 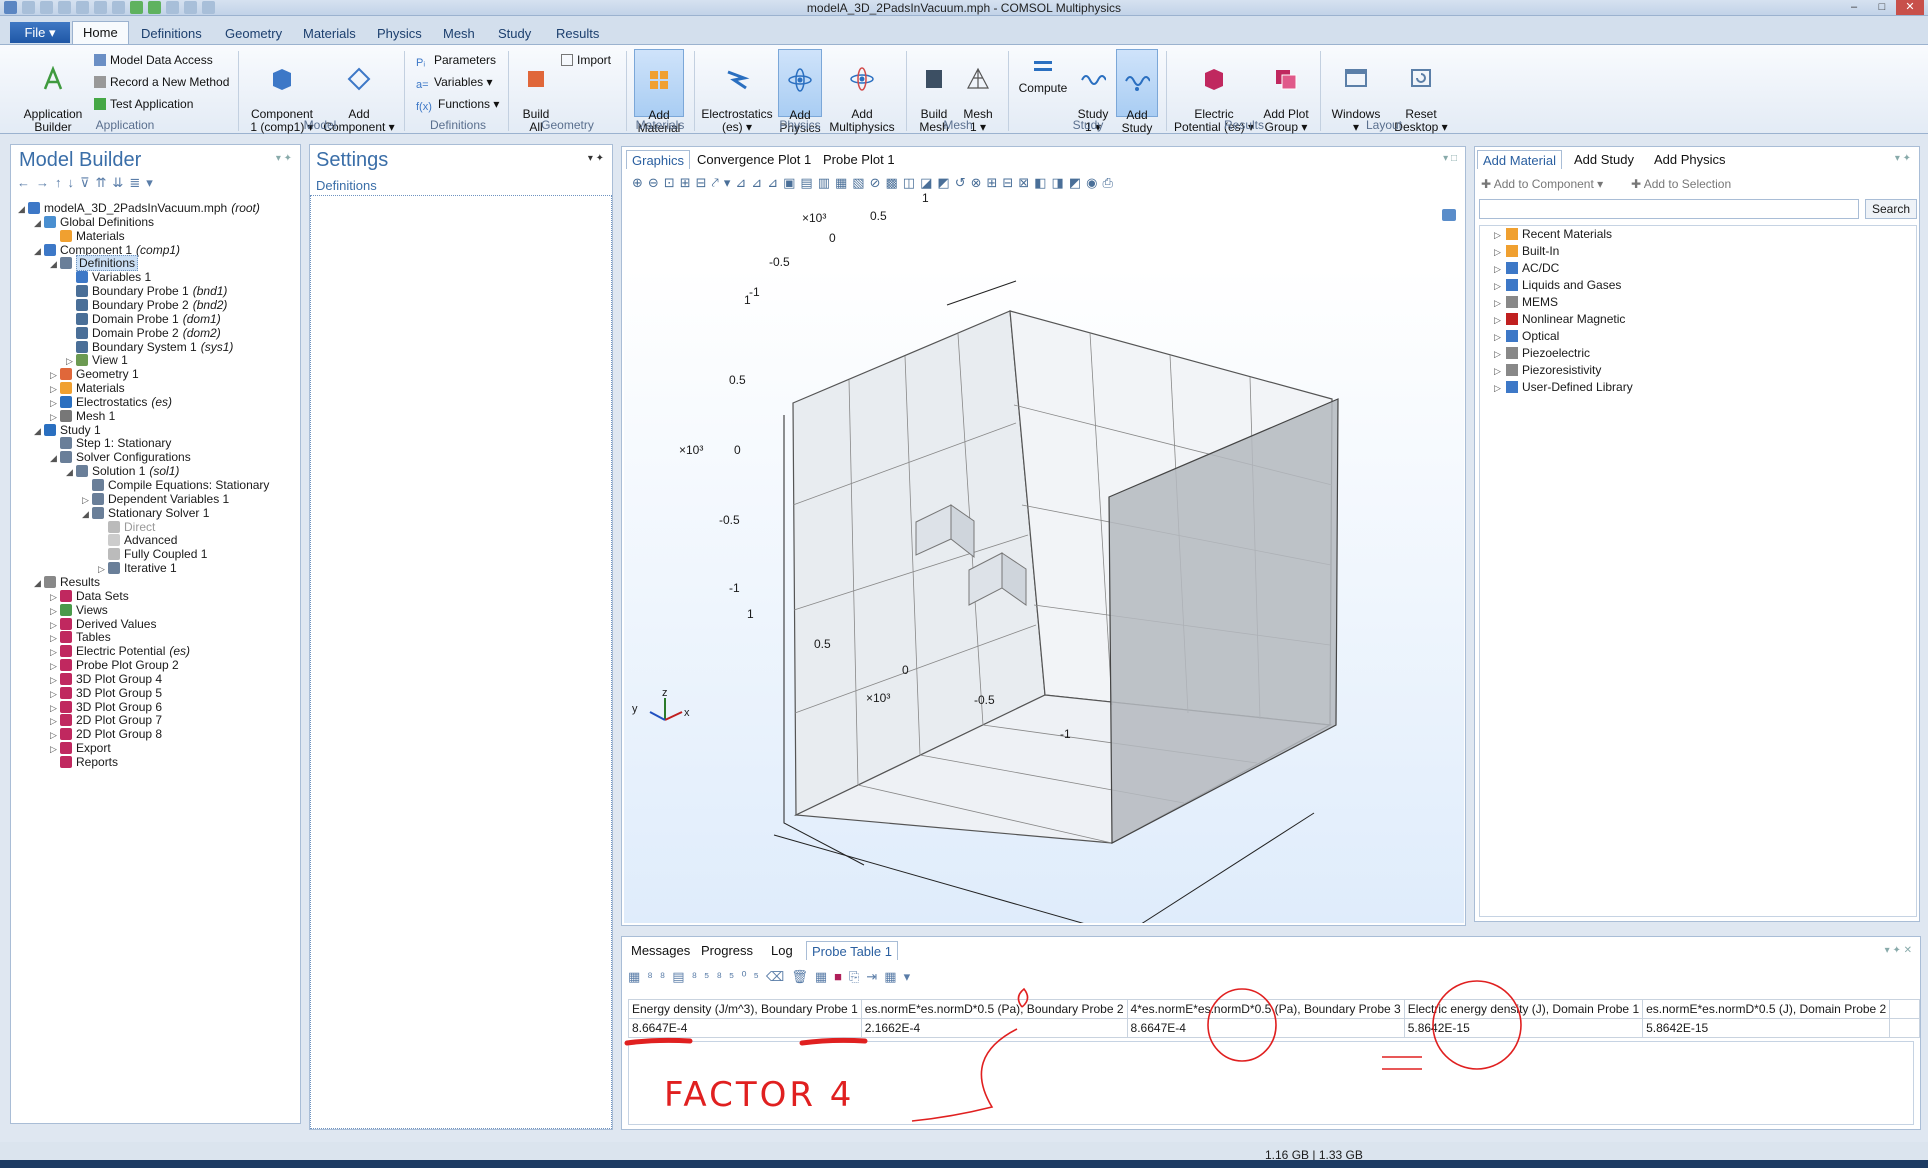 What do you see at coordinates (859, 159) in the screenshot?
I see `tab-probe-plot: Probe Plot 1` at bounding box center [859, 159].